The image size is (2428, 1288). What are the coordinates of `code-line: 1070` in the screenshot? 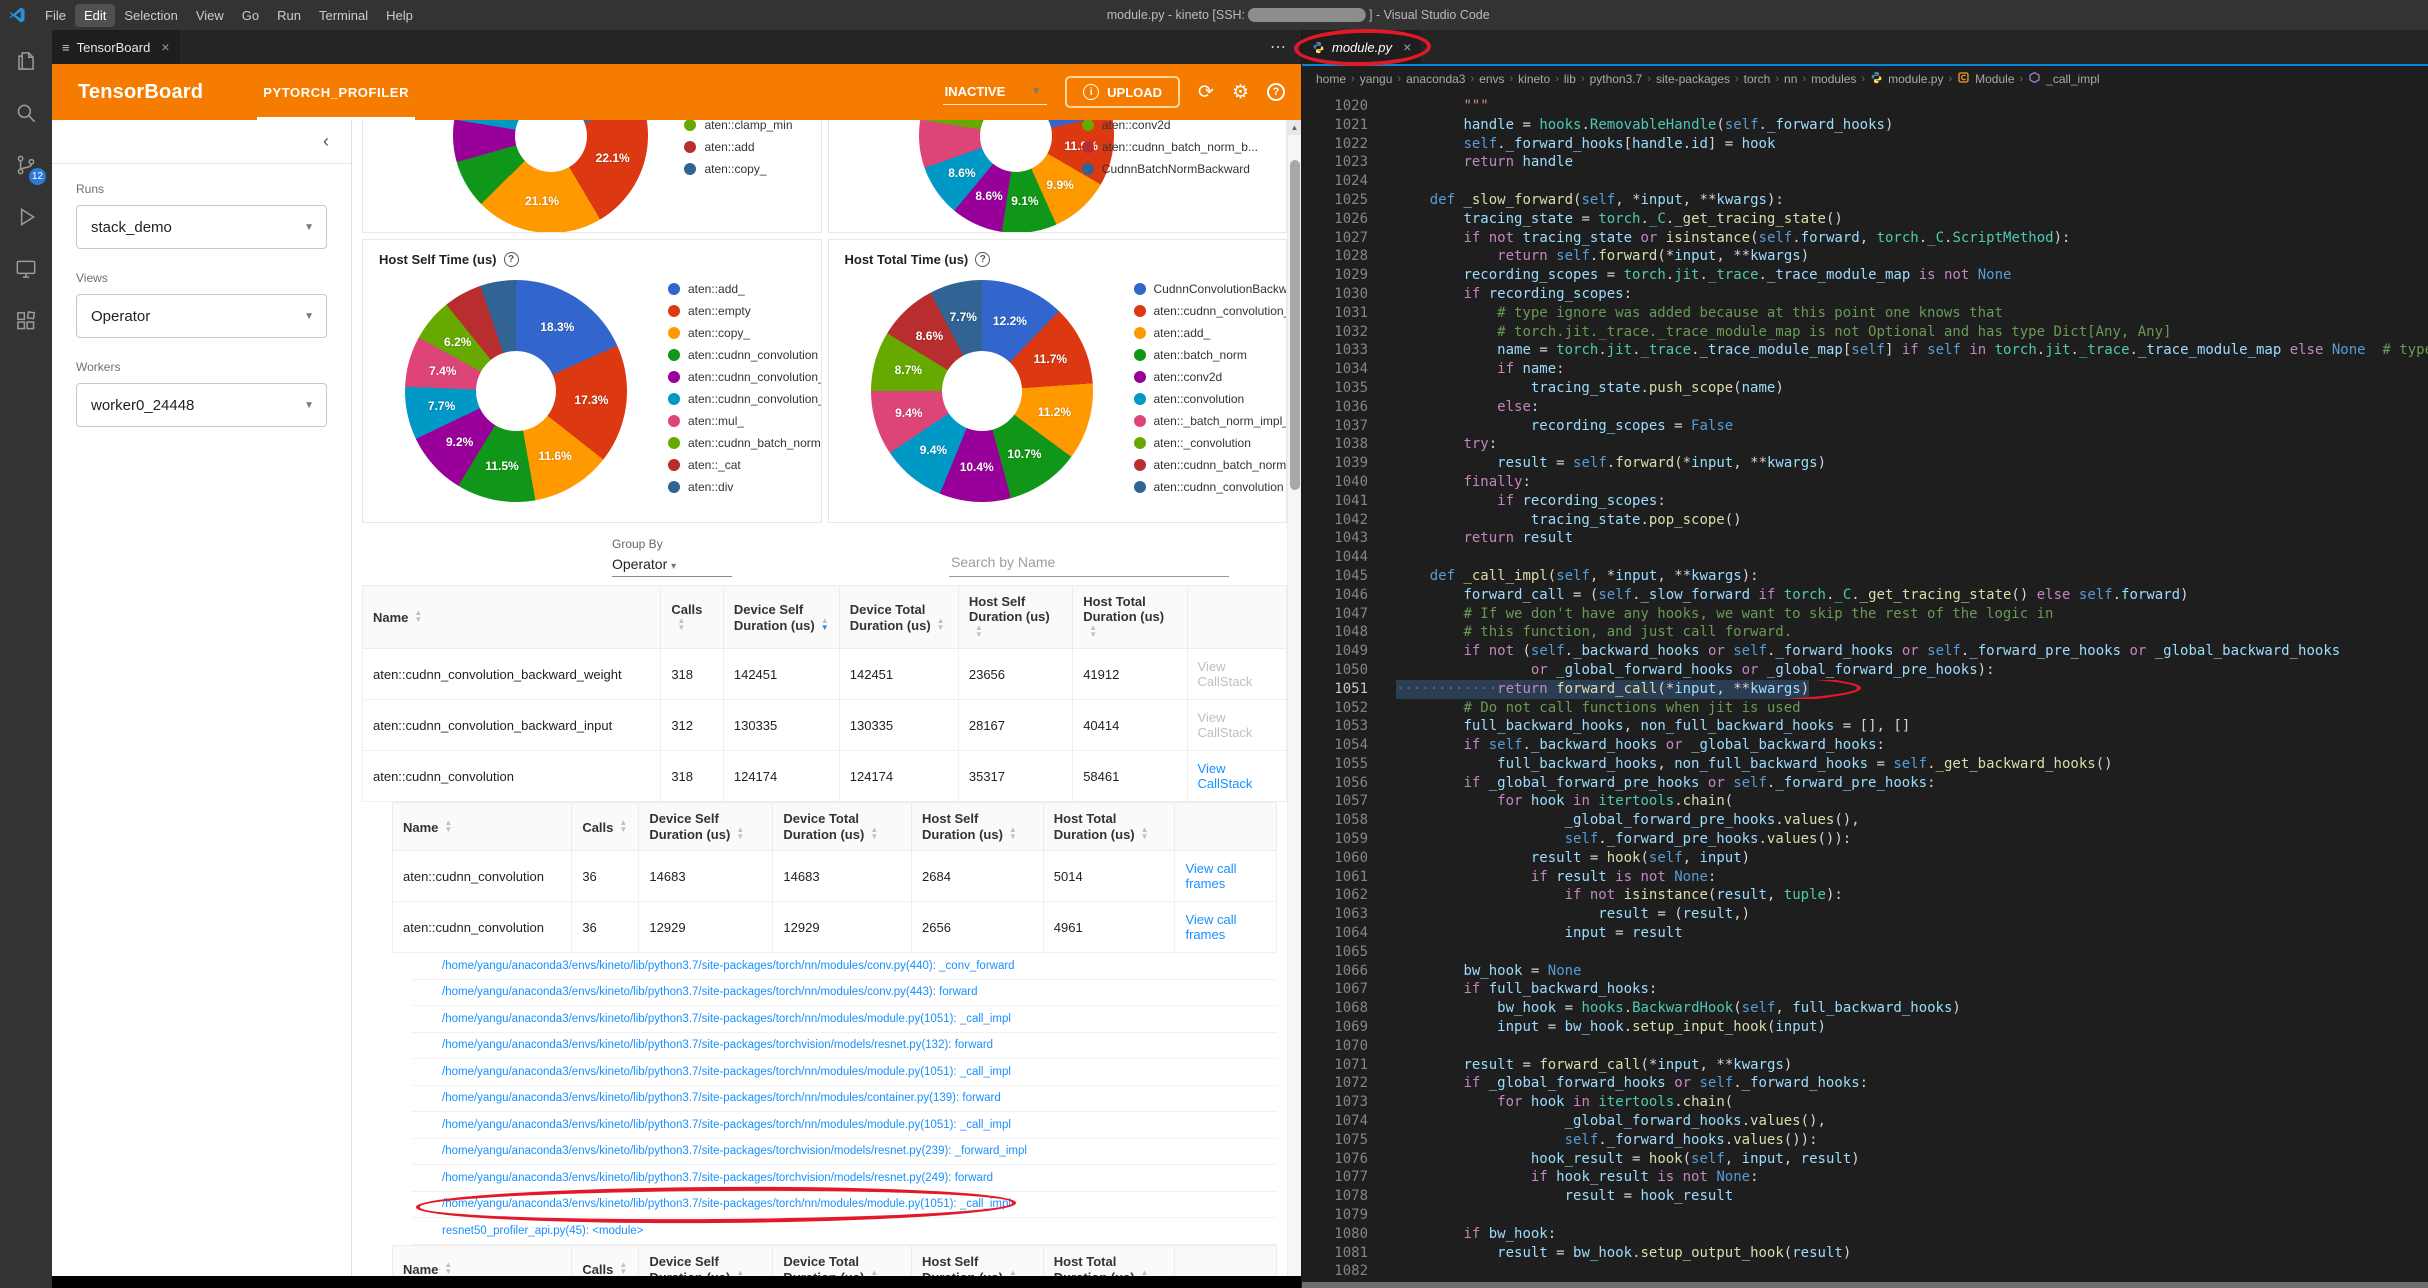 It's located at (1865, 1046).